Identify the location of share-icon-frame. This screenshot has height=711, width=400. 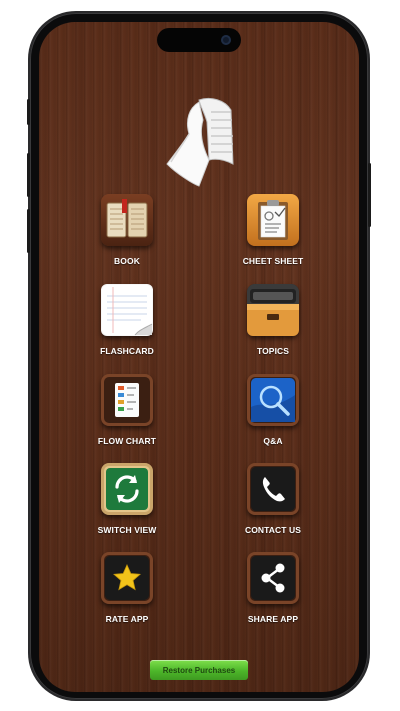
(273, 578).